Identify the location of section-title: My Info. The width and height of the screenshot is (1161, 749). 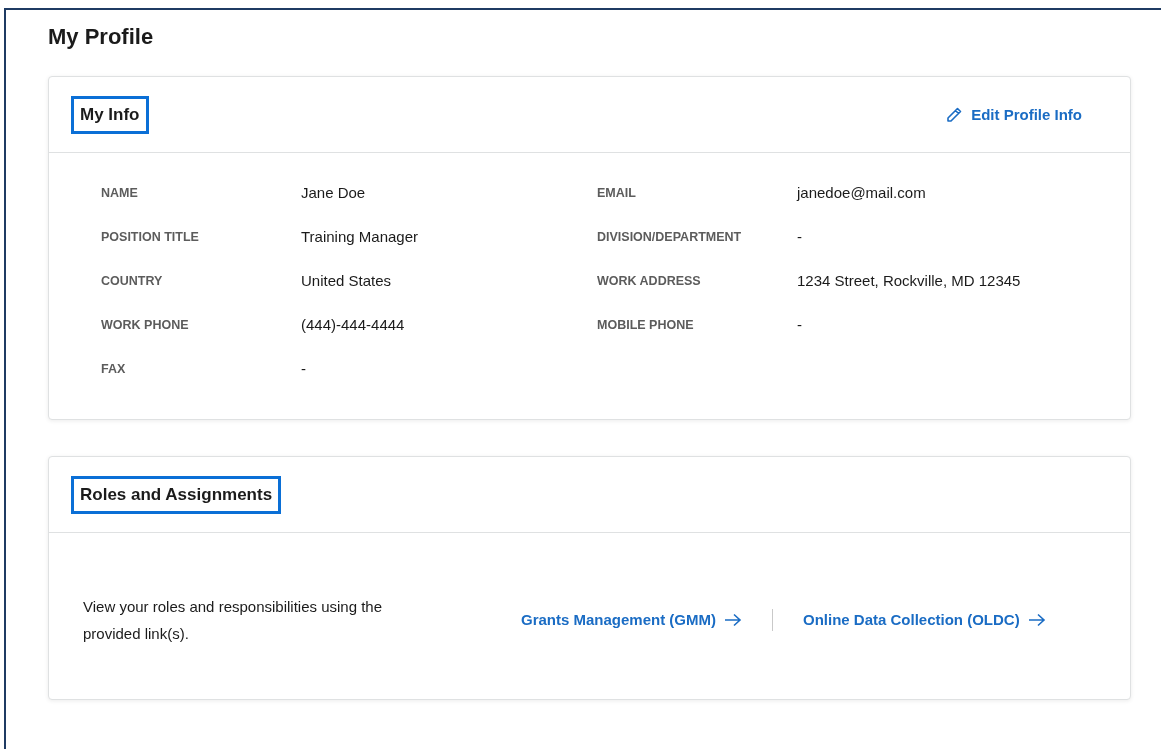
(110, 115).